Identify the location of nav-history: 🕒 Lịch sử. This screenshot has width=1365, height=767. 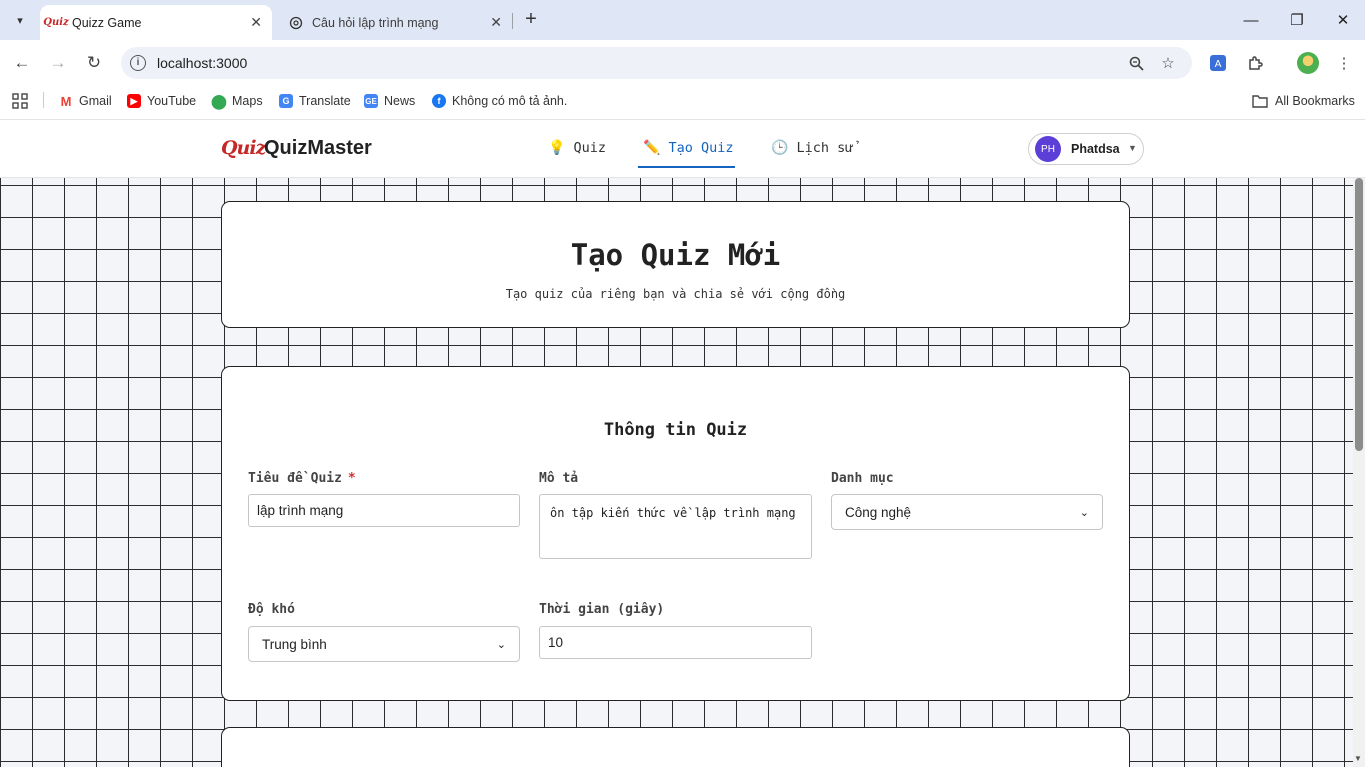
(812, 154).